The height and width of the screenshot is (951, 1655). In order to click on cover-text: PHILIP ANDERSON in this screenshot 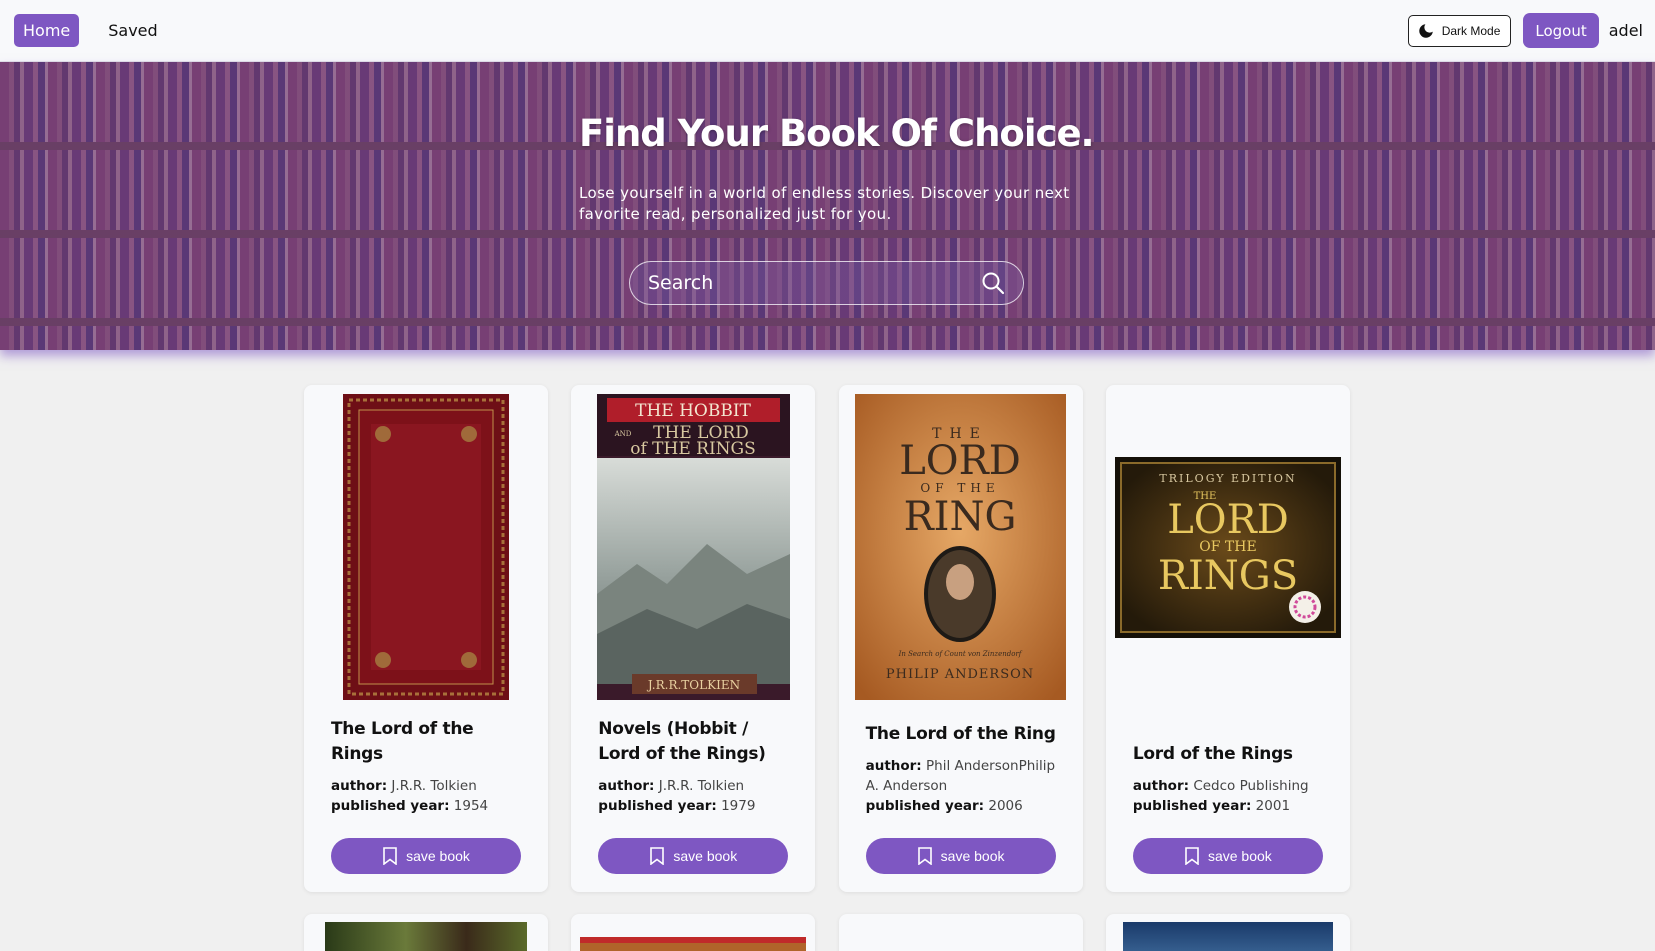, I will do `click(960, 674)`.